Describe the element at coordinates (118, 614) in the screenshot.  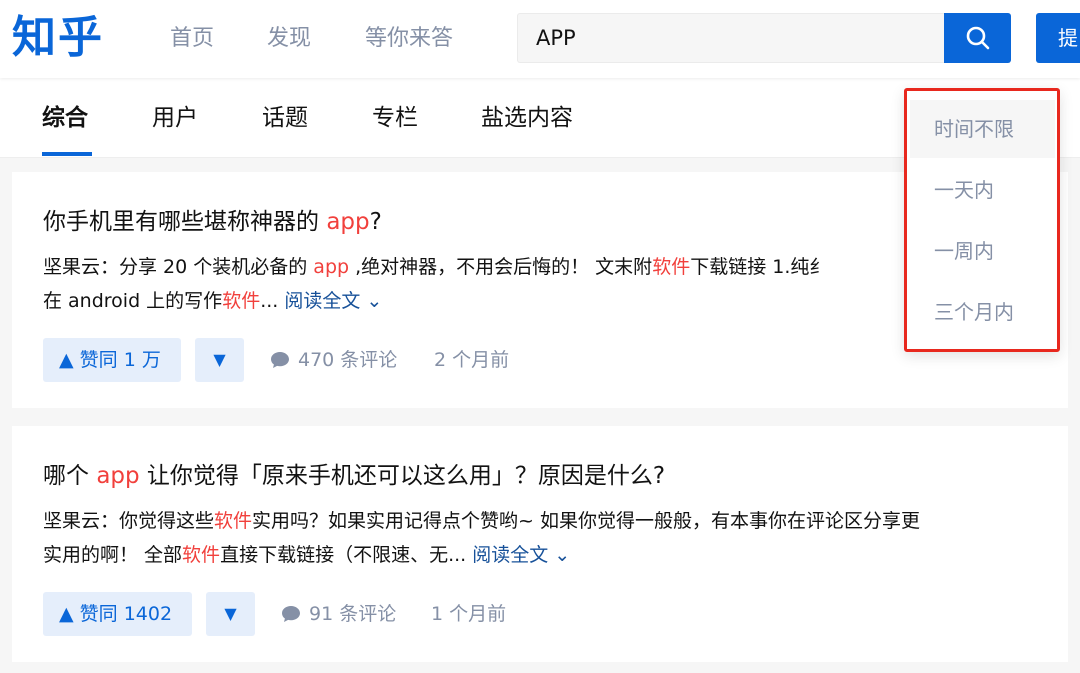
I see `upvote-button: ▲ 赞同 1402` at that location.